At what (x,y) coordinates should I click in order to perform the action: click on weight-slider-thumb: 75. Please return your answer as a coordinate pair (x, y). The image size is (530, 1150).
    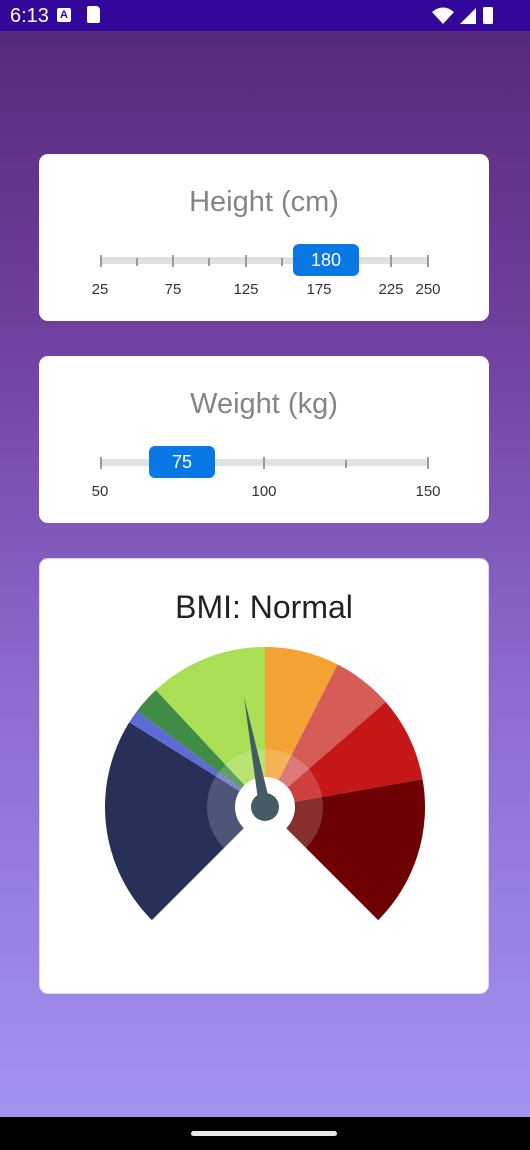
    Looking at the image, I should click on (182, 462).